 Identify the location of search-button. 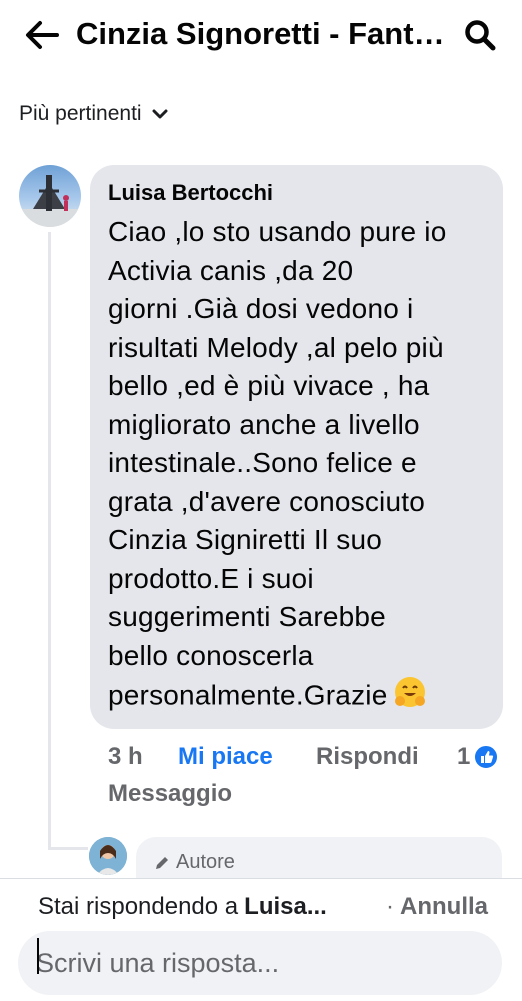
(480, 35).